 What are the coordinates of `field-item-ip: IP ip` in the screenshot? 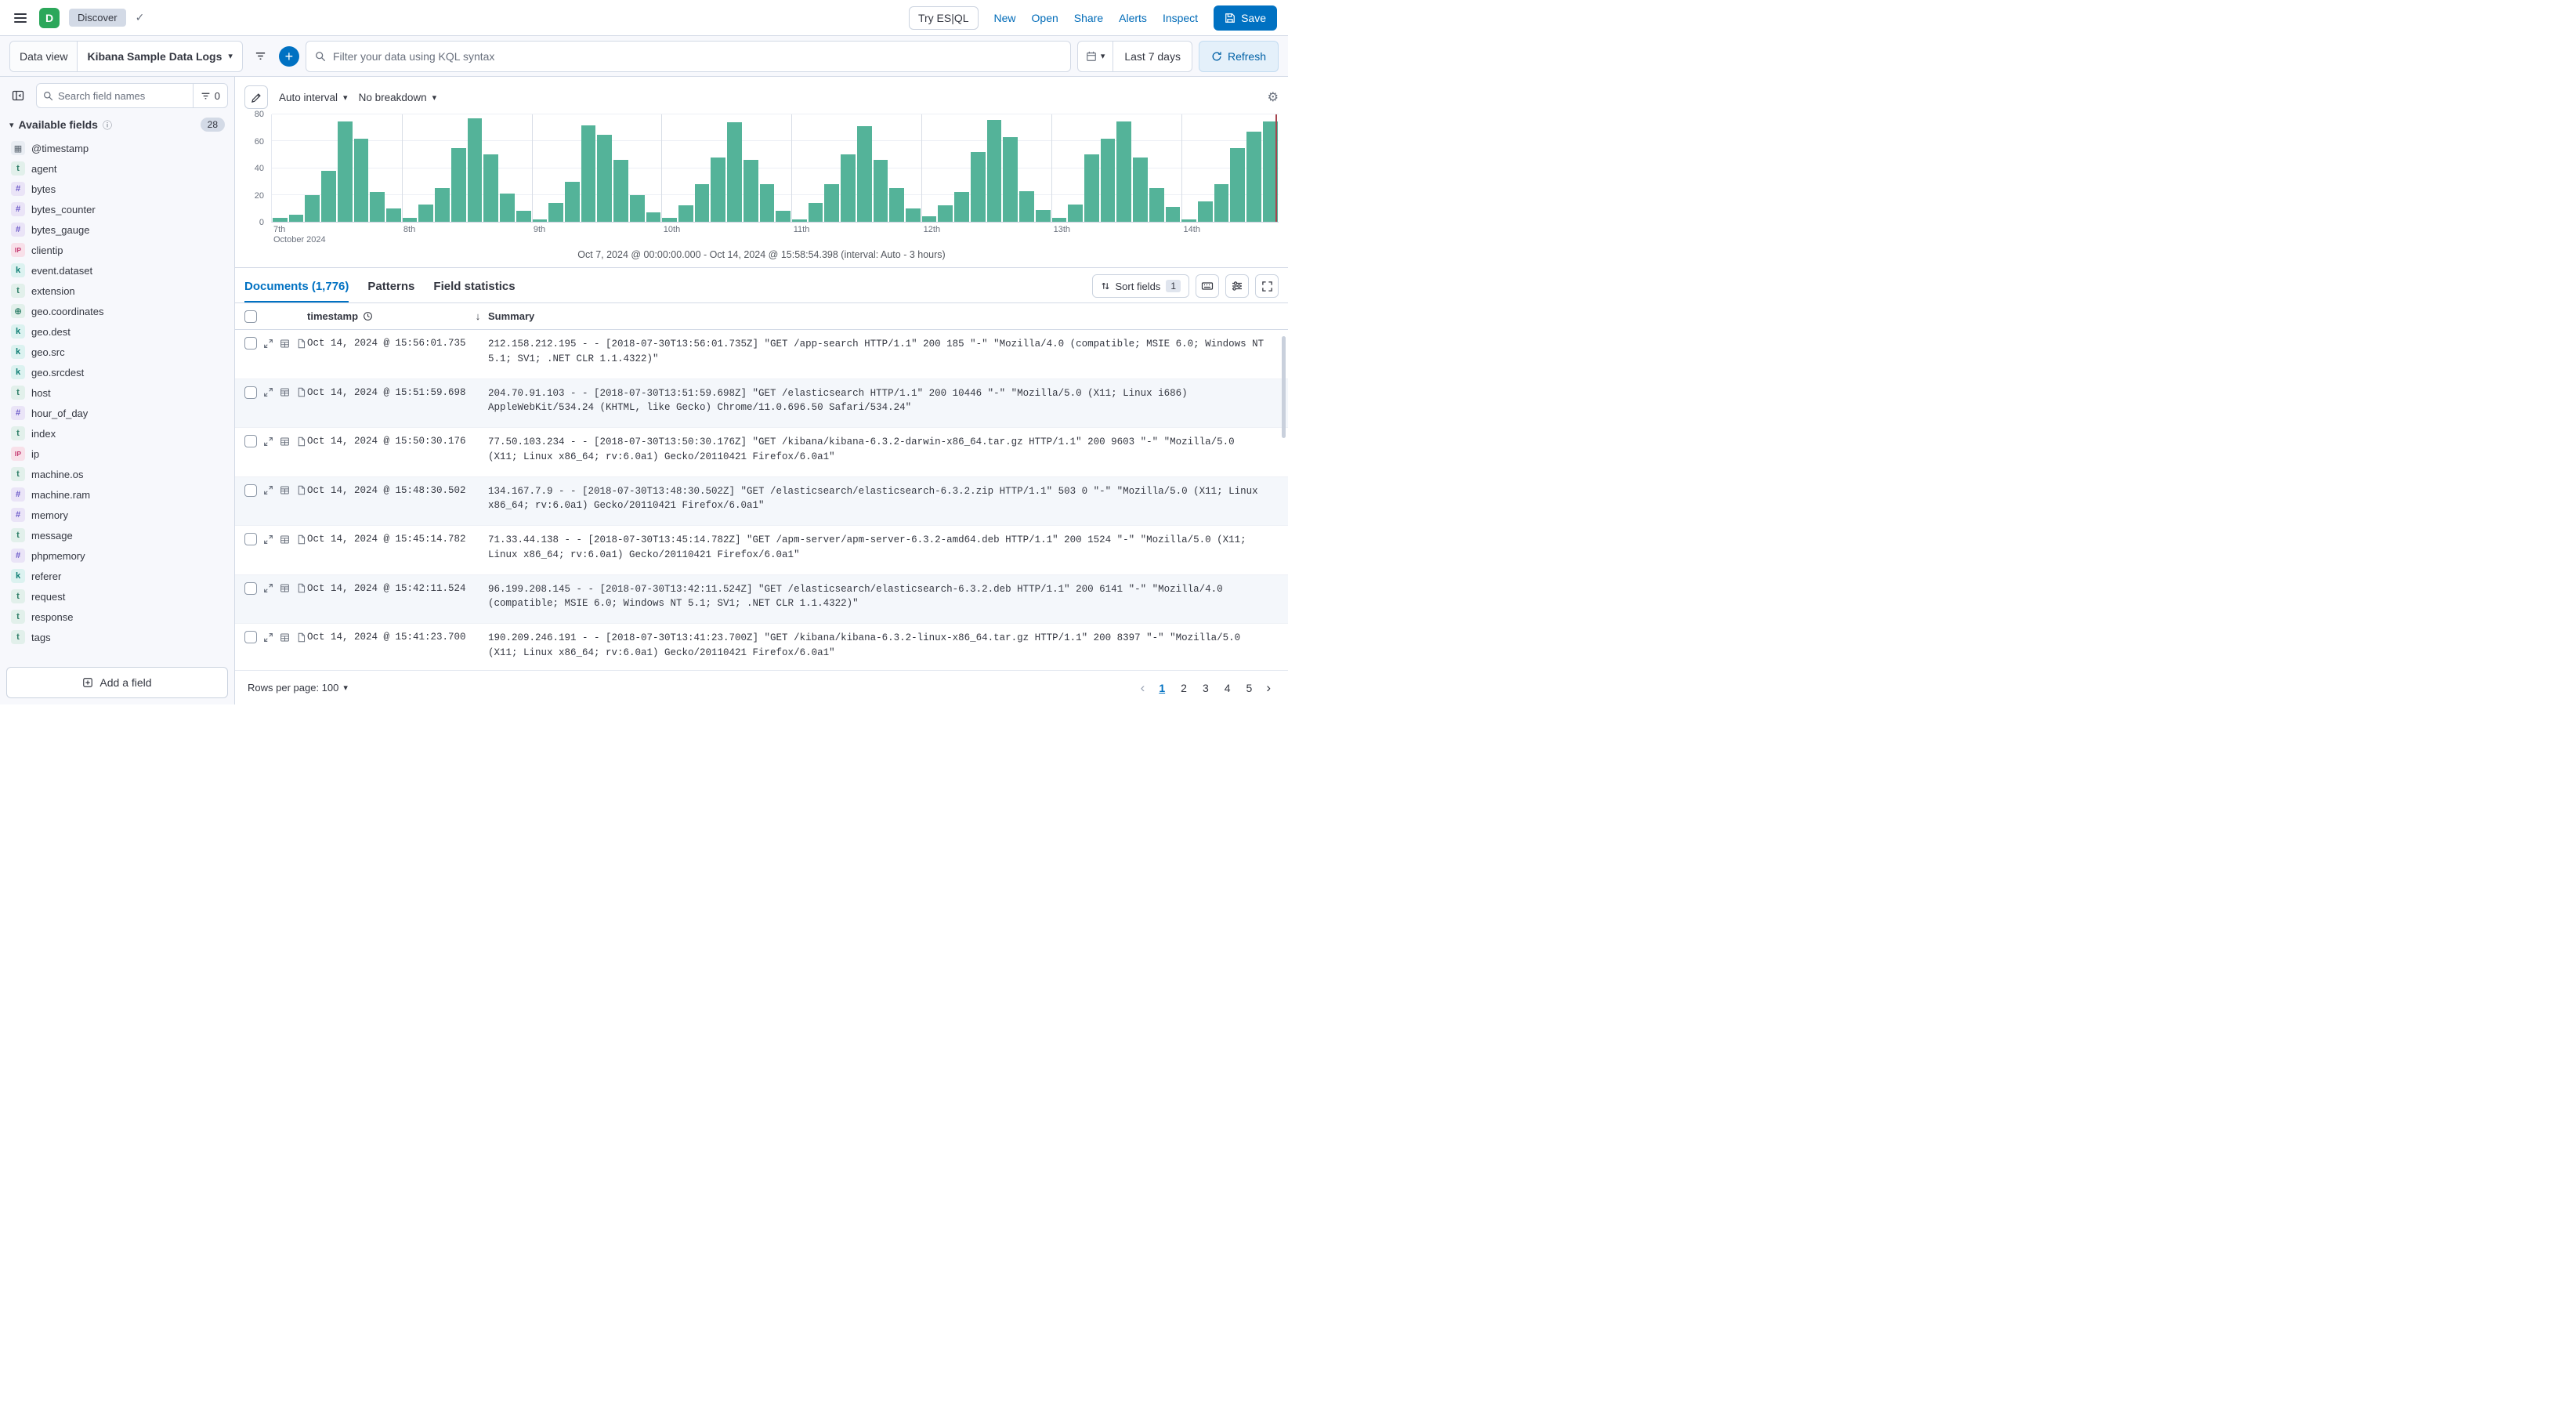 It's located at (117, 454).